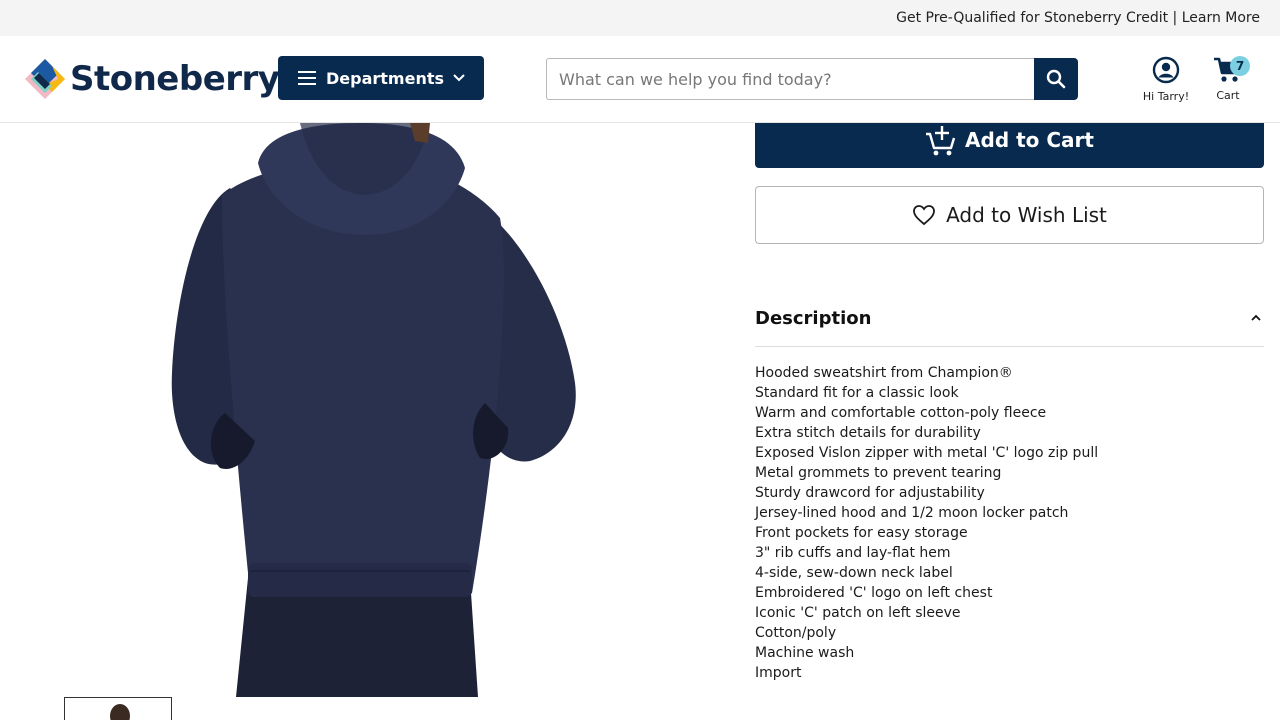  I want to click on logo-mark-icon, so click(45, 79).